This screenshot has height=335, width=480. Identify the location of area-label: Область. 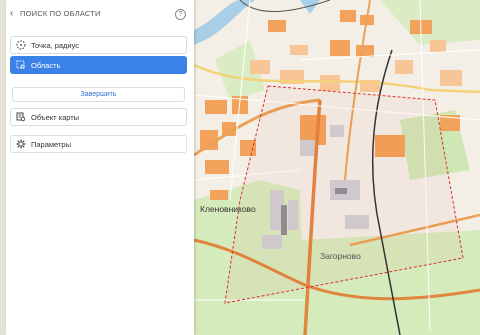
(46, 65).